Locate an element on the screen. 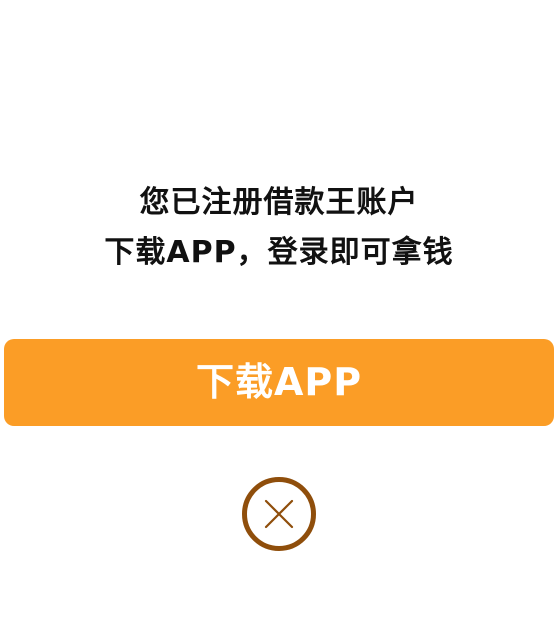  message-line-registered: 您已注册借款王账户 is located at coordinates (279, 202).